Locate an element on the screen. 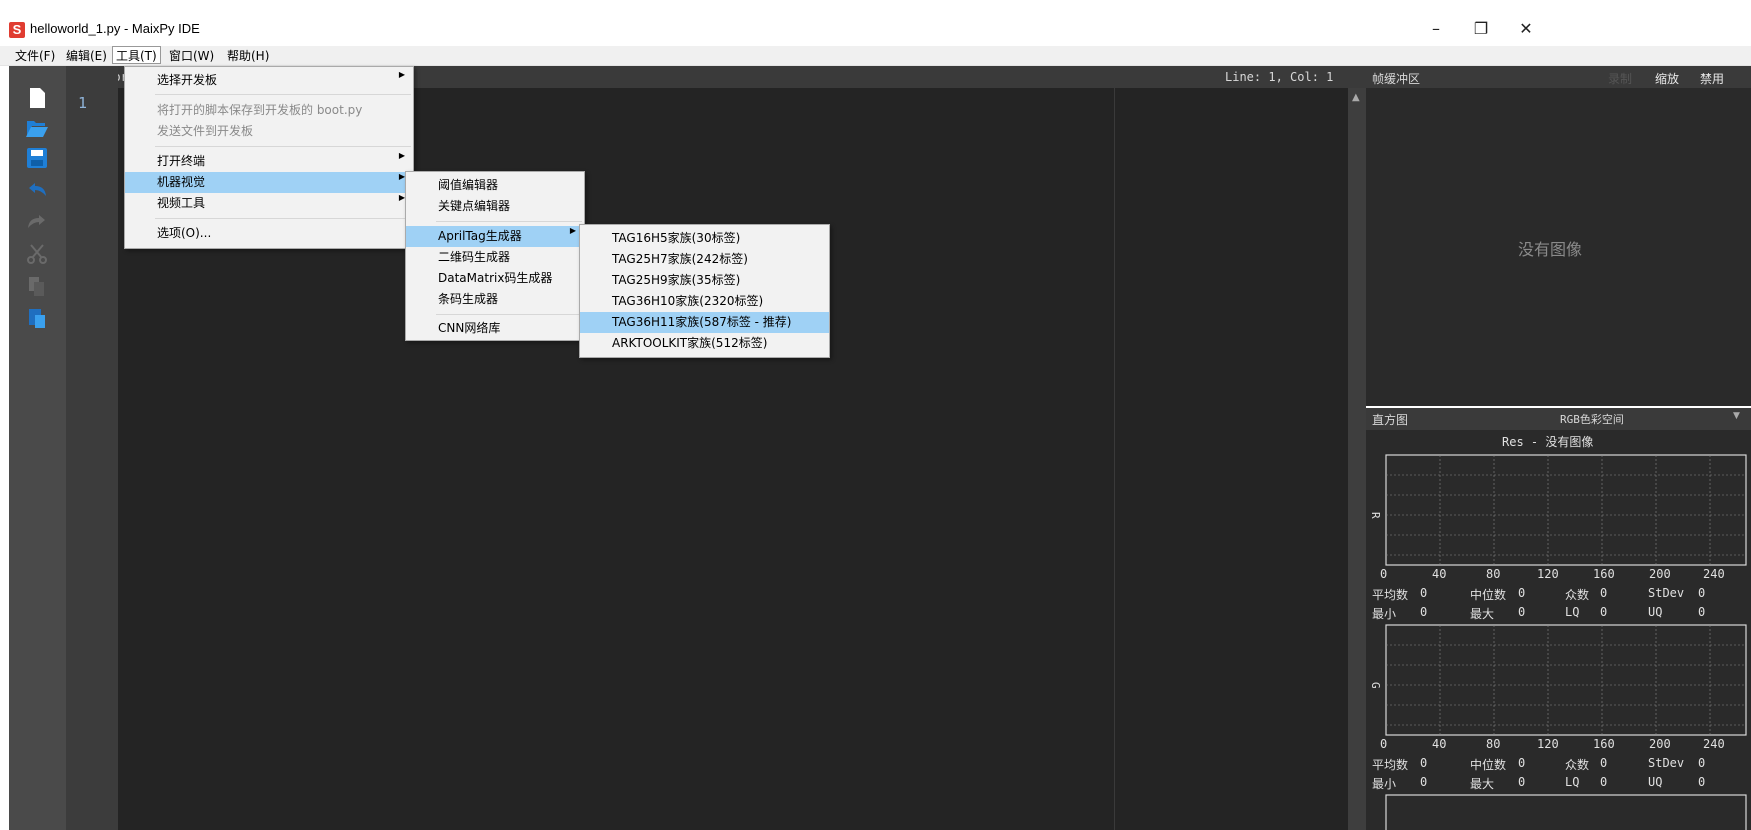 The width and height of the screenshot is (1751, 830). g-tick-0: 0 is located at coordinates (1383, 744).